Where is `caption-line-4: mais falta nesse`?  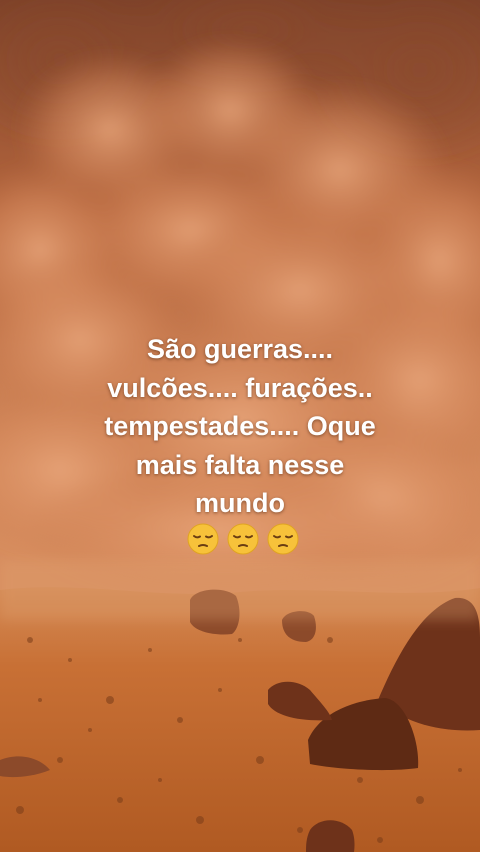
caption-line-4: mais falta nesse is located at coordinates (240, 464).